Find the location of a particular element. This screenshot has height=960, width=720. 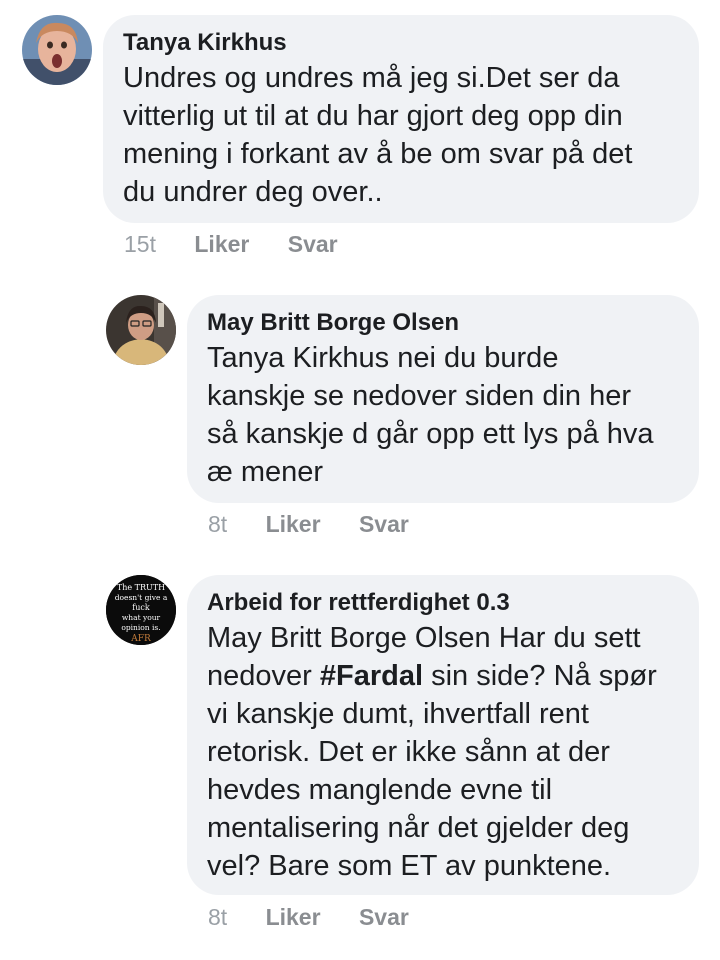

comment-actions: 15t Liker Svar is located at coordinates (231, 244).